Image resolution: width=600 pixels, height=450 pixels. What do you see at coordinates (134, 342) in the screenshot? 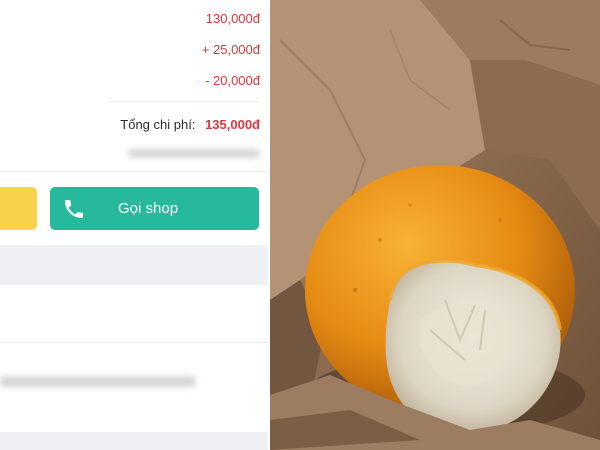
I see `lower-divider` at bounding box center [134, 342].